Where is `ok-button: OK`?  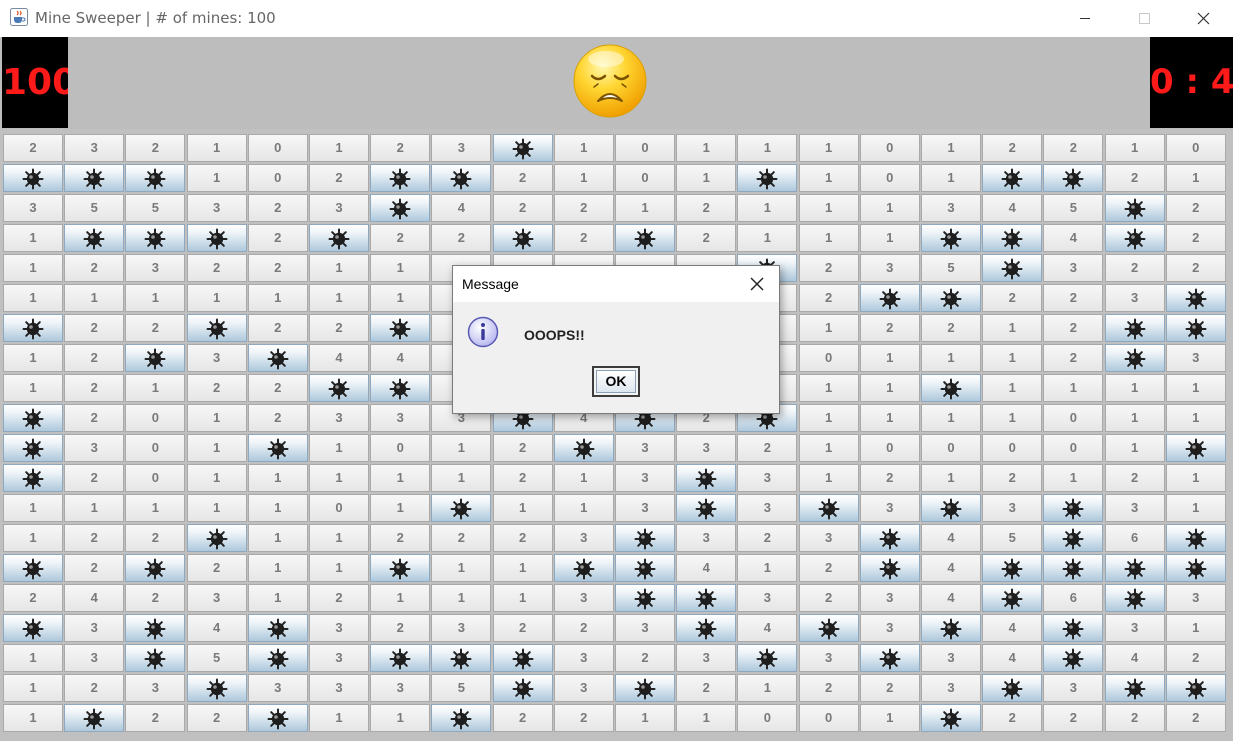
ok-button: OK is located at coordinates (616, 381).